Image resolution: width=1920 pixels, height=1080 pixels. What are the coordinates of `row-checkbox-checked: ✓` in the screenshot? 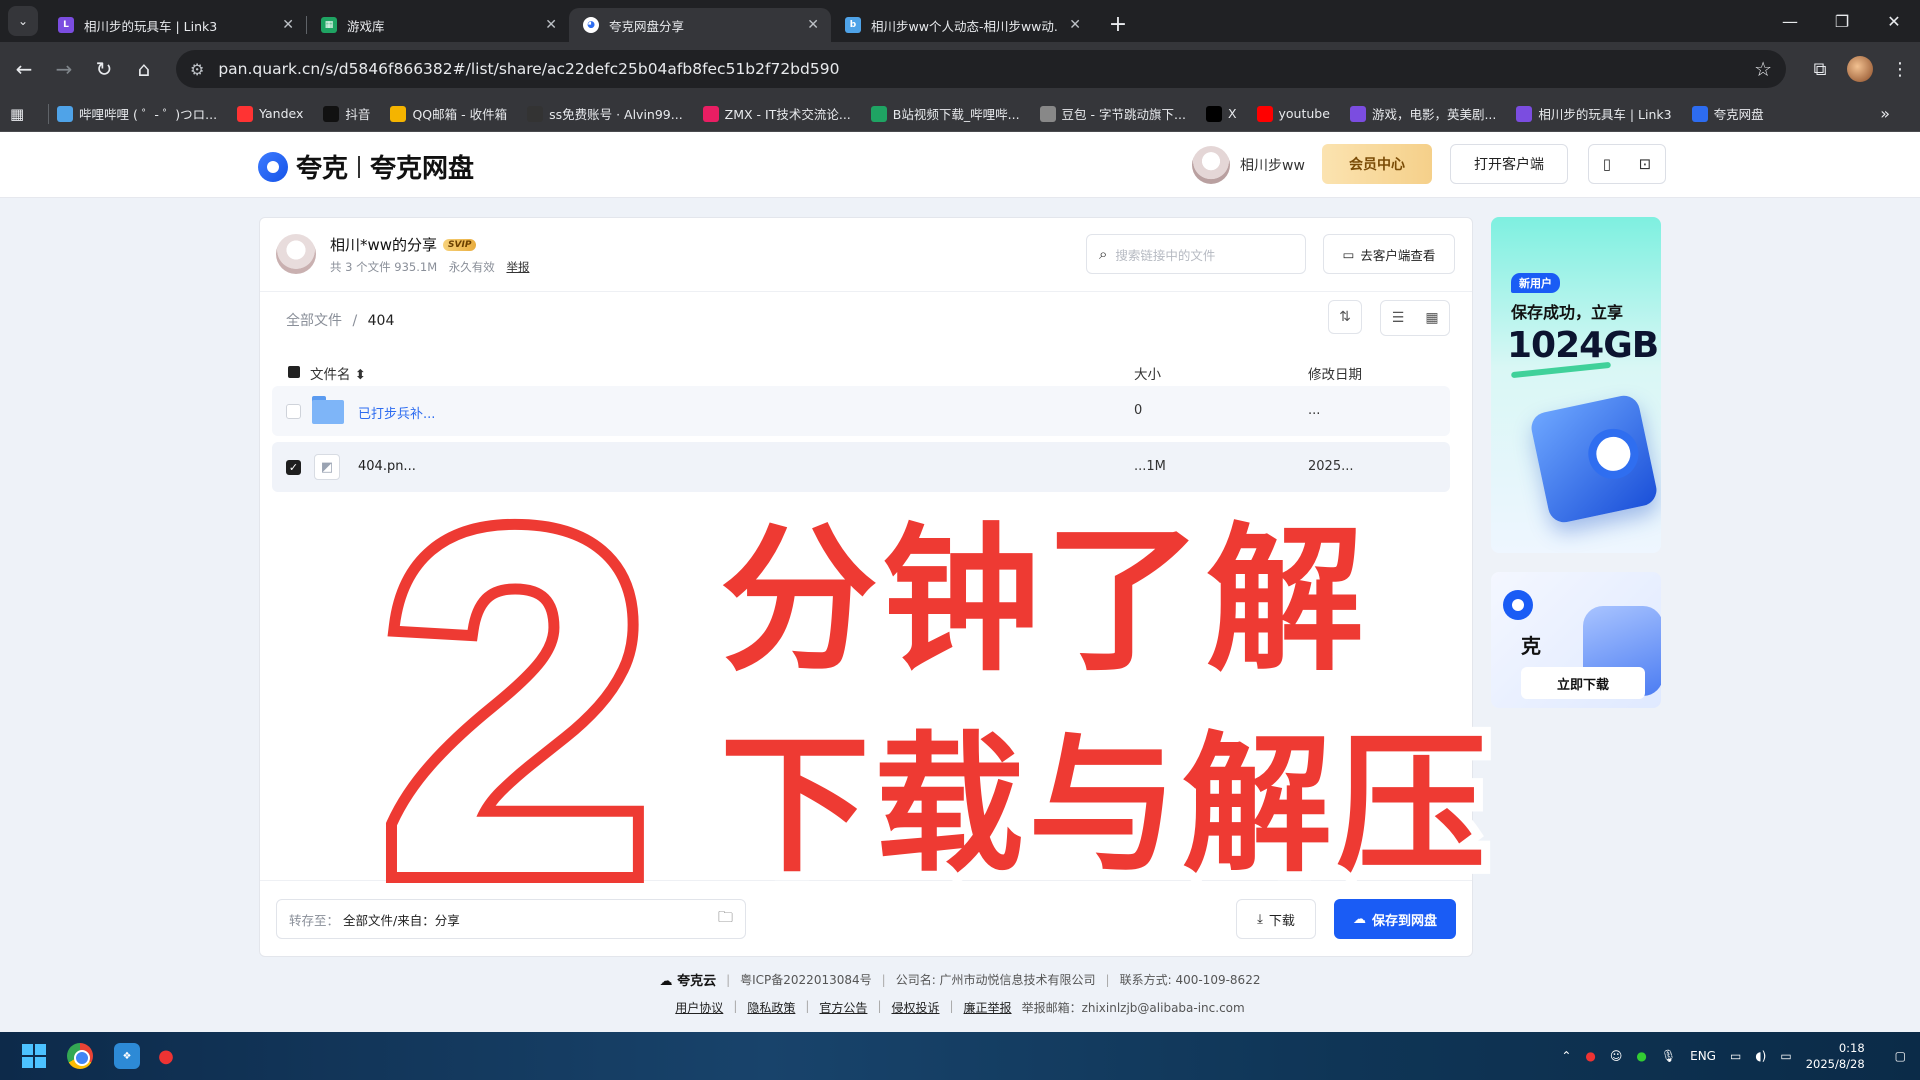 It's located at (293, 467).